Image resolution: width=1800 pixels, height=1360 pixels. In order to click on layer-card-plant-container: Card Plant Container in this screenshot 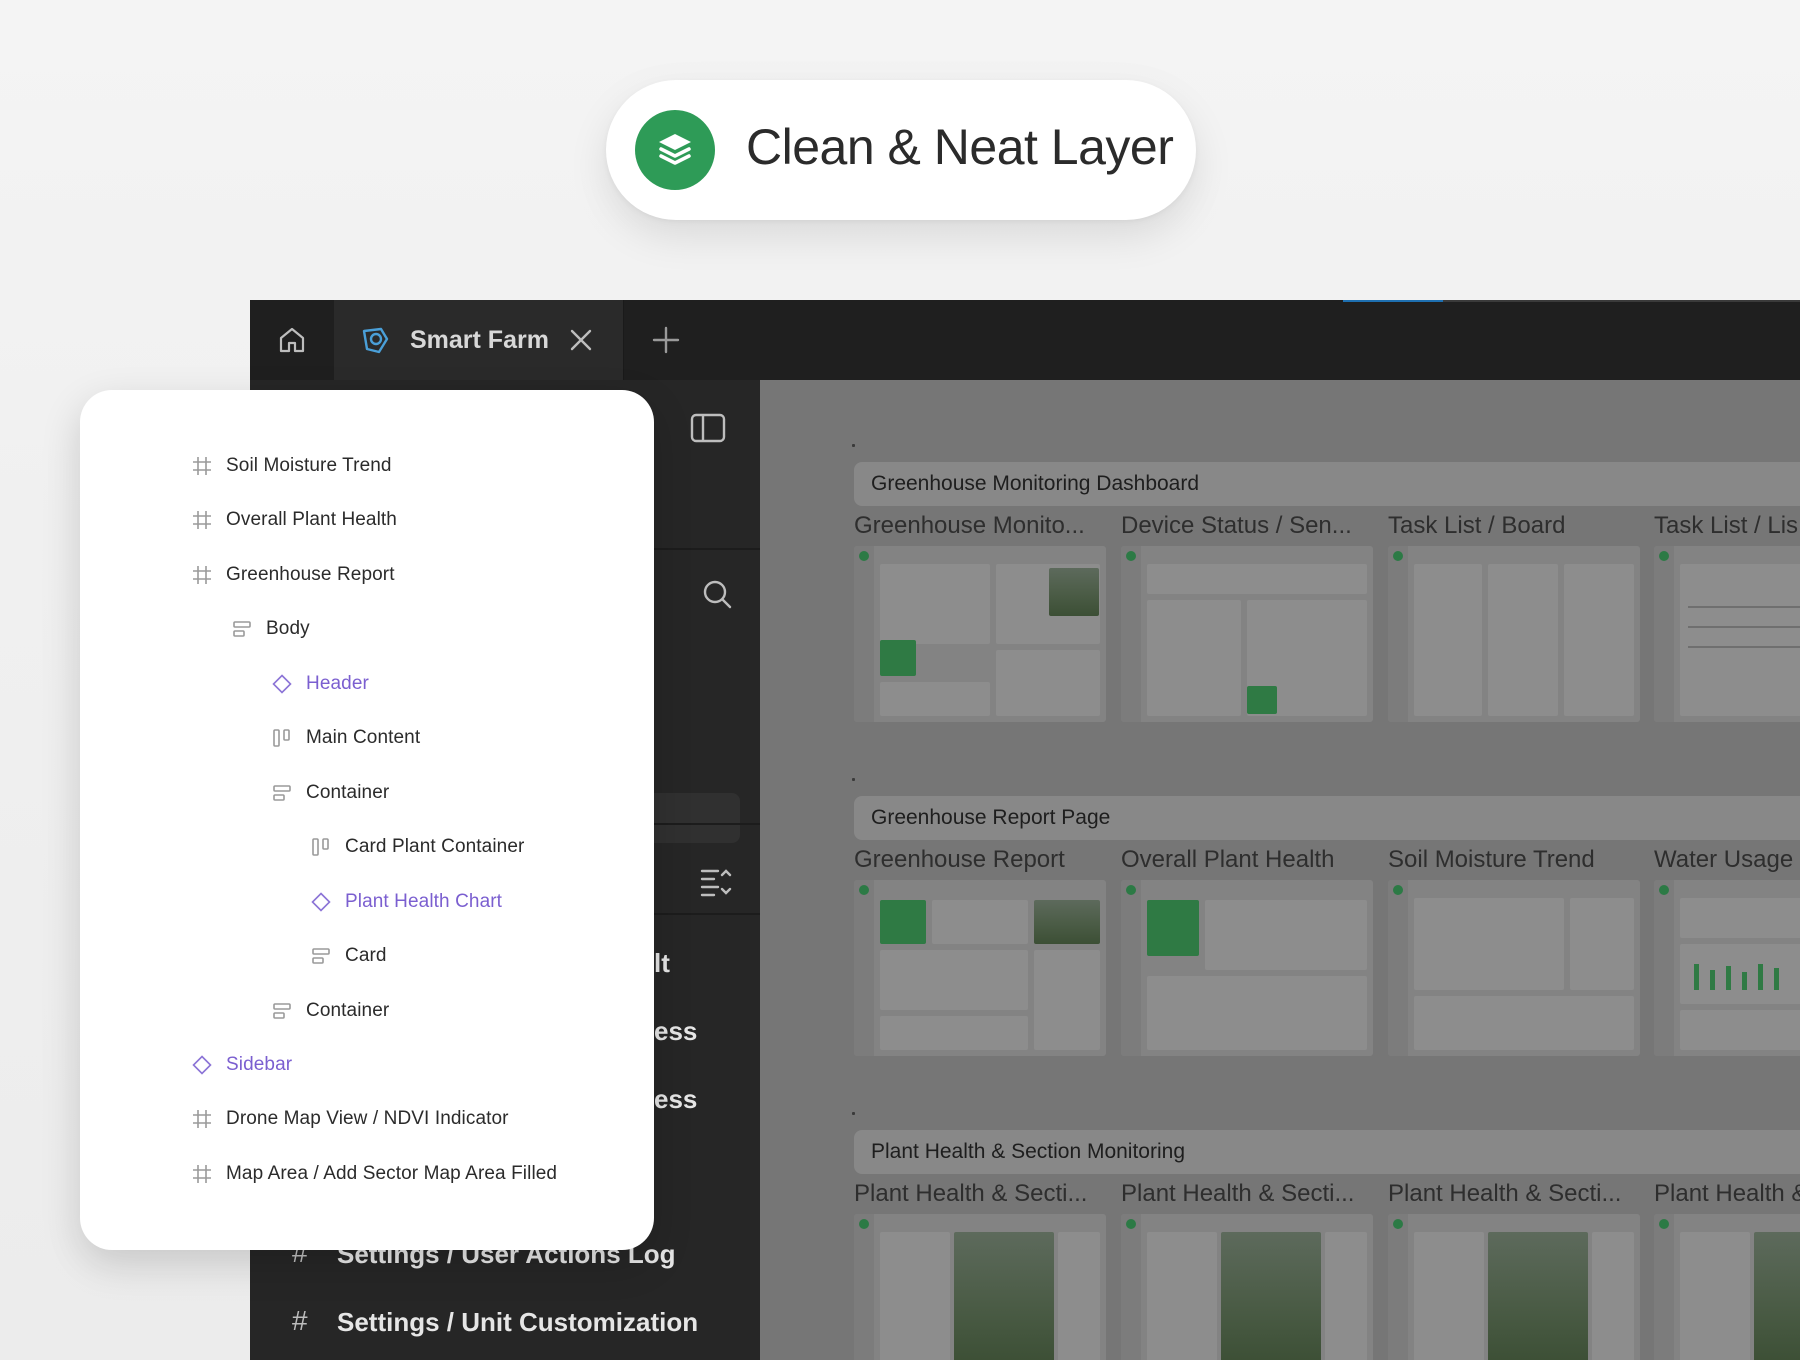, I will do `click(417, 847)`.